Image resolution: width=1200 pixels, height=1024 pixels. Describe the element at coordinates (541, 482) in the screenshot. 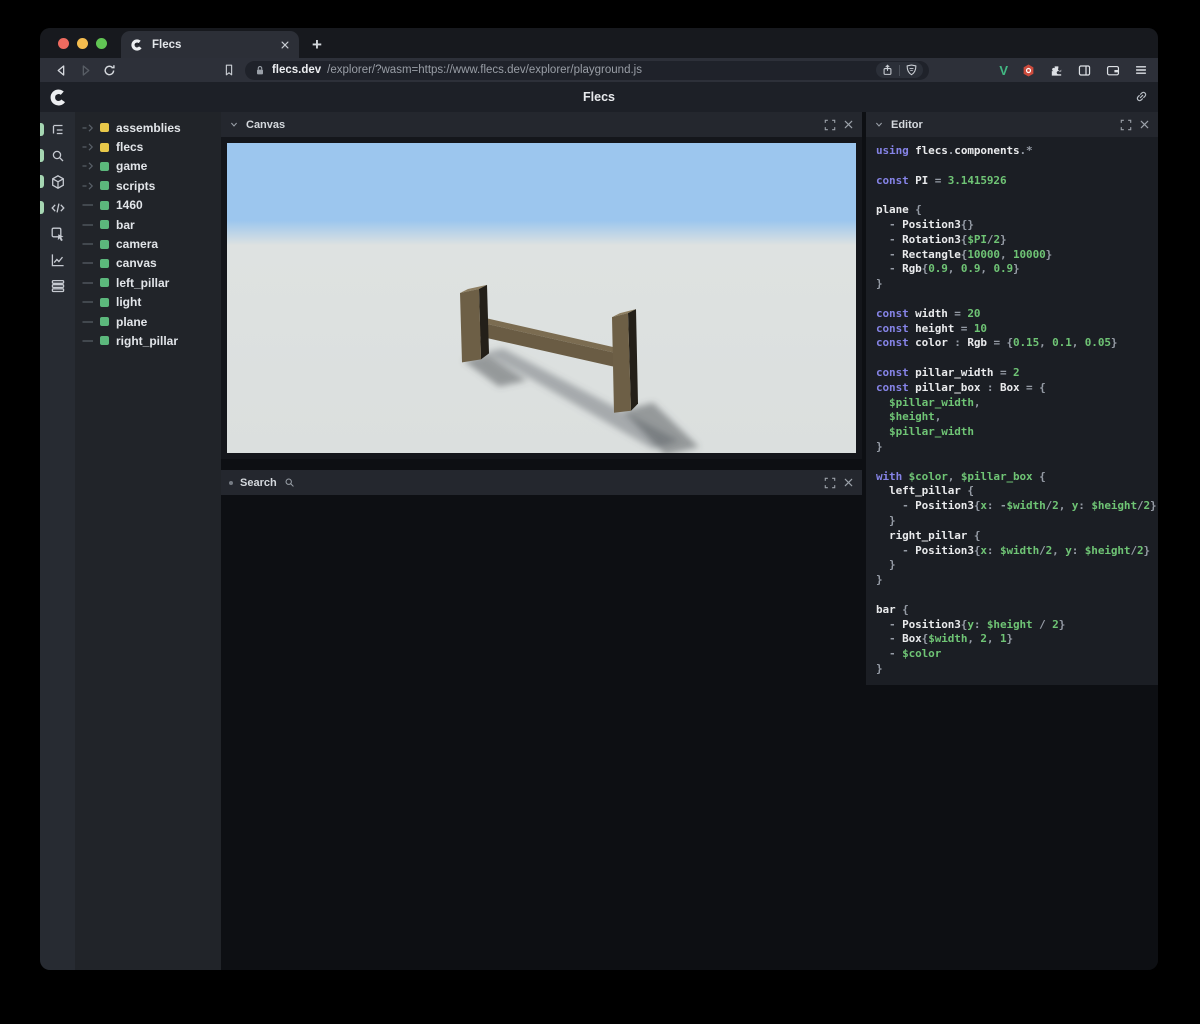

I see `search-panel-header: Search` at that location.